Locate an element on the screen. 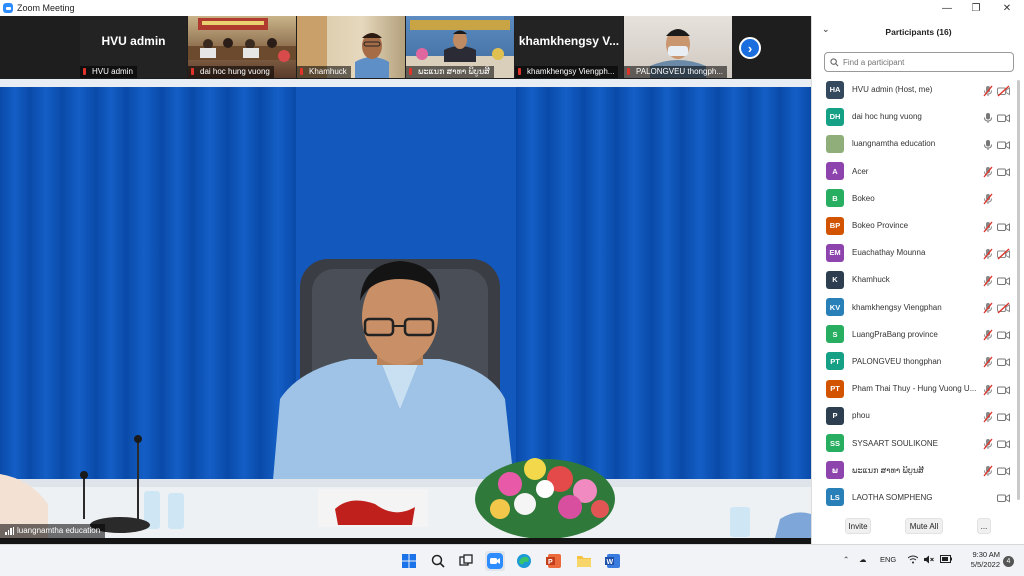 The height and width of the screenshot is (576, 1024). participant-avatar: ພ is located at coordinates (835, 470).